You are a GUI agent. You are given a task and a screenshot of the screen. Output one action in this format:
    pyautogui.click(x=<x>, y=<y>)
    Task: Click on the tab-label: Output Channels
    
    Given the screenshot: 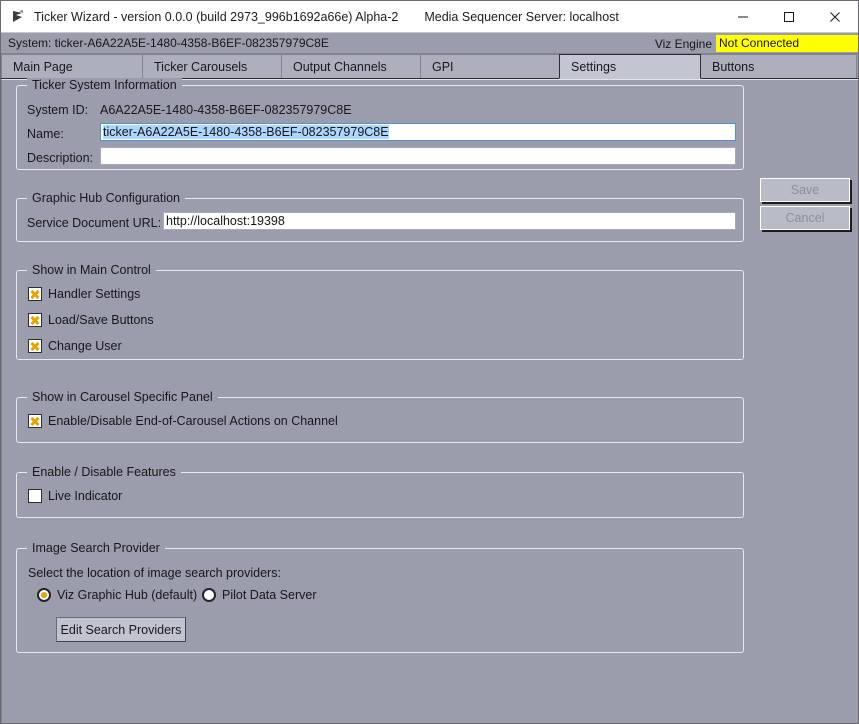 What is the action you would take?
    pyautogui.click(x=340, y=66)
    